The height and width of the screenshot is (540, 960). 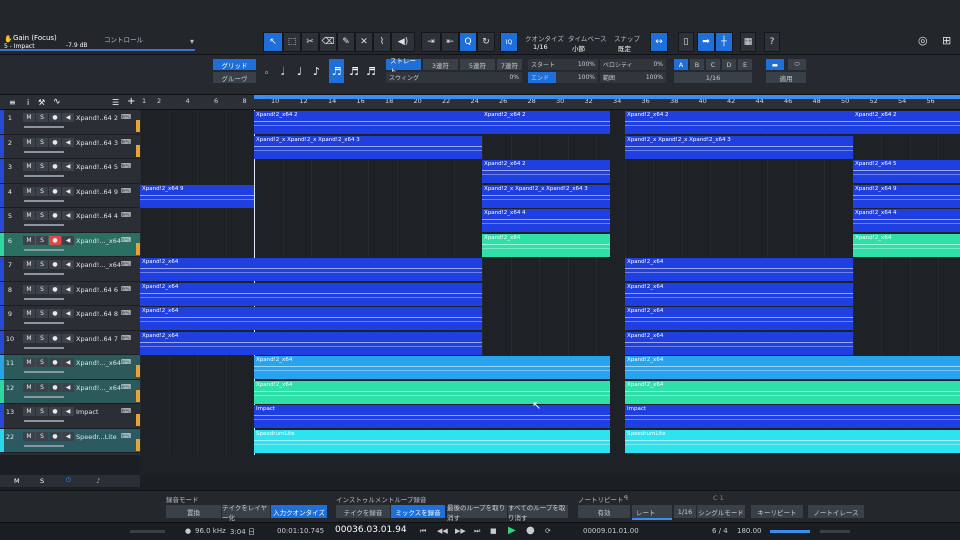 I want to click on position-display: 00036.03.01.94, so click(x=371, y=530).